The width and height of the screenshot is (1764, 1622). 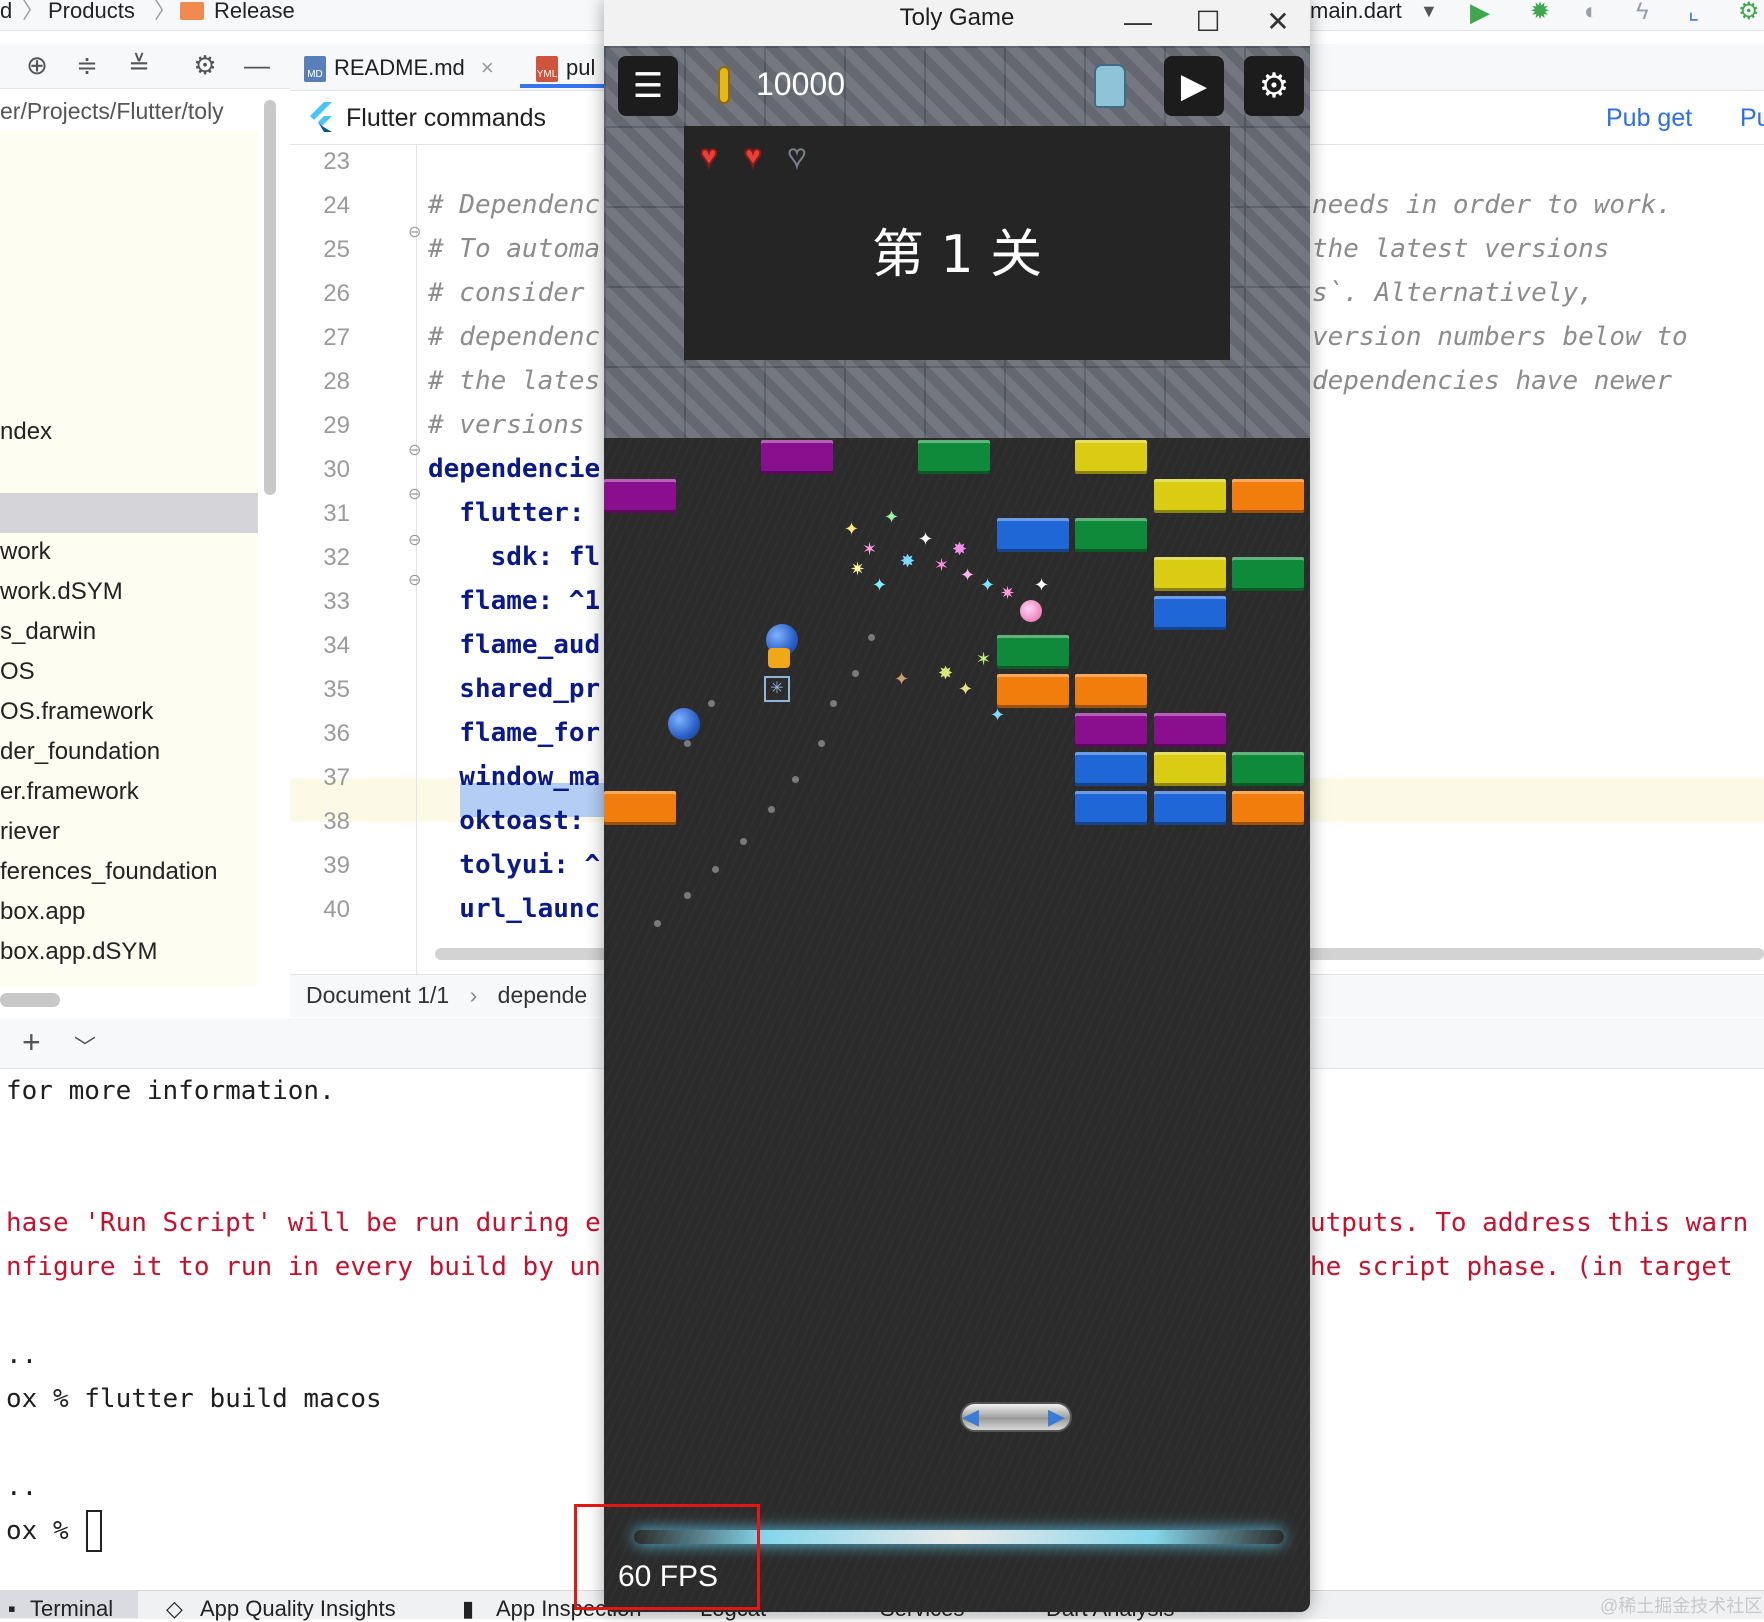 I want to click on play-button: ▶, so click(x=1194, y=86).